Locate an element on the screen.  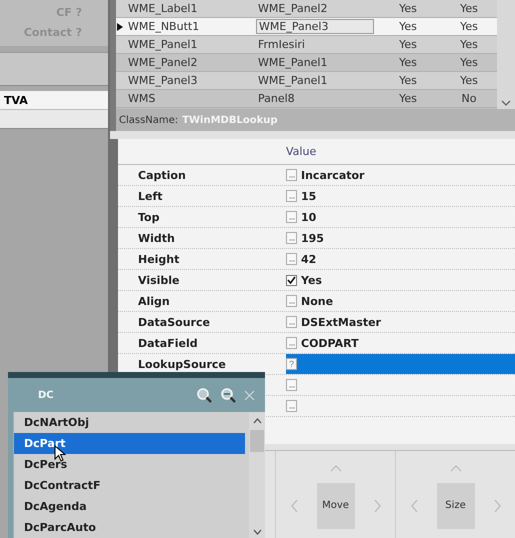
scroll-thumb is located at coordinates (257, 441).